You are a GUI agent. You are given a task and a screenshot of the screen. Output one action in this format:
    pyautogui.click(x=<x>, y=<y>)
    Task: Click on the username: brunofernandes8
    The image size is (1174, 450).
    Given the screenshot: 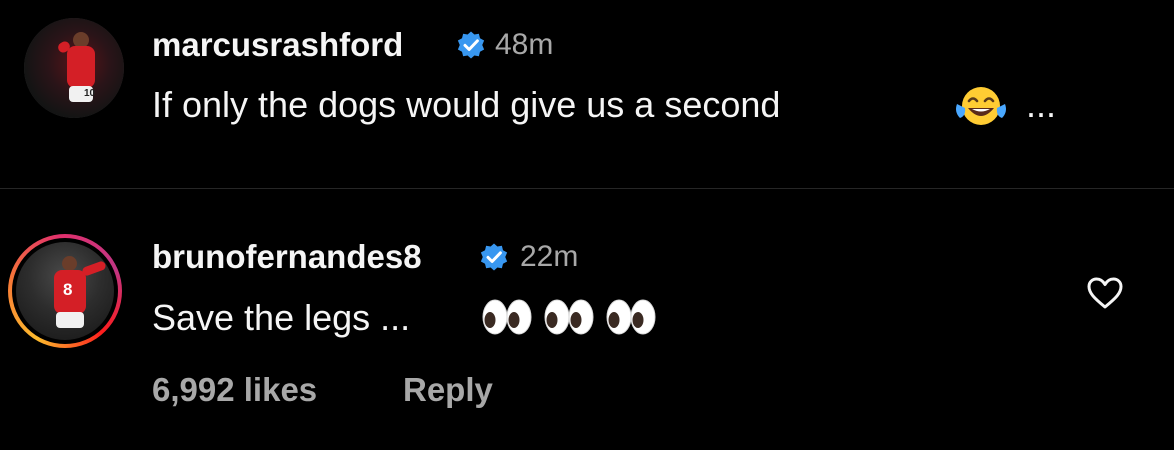 What is the action you would take?
    pyautogui.click(x=287, y=257)
    